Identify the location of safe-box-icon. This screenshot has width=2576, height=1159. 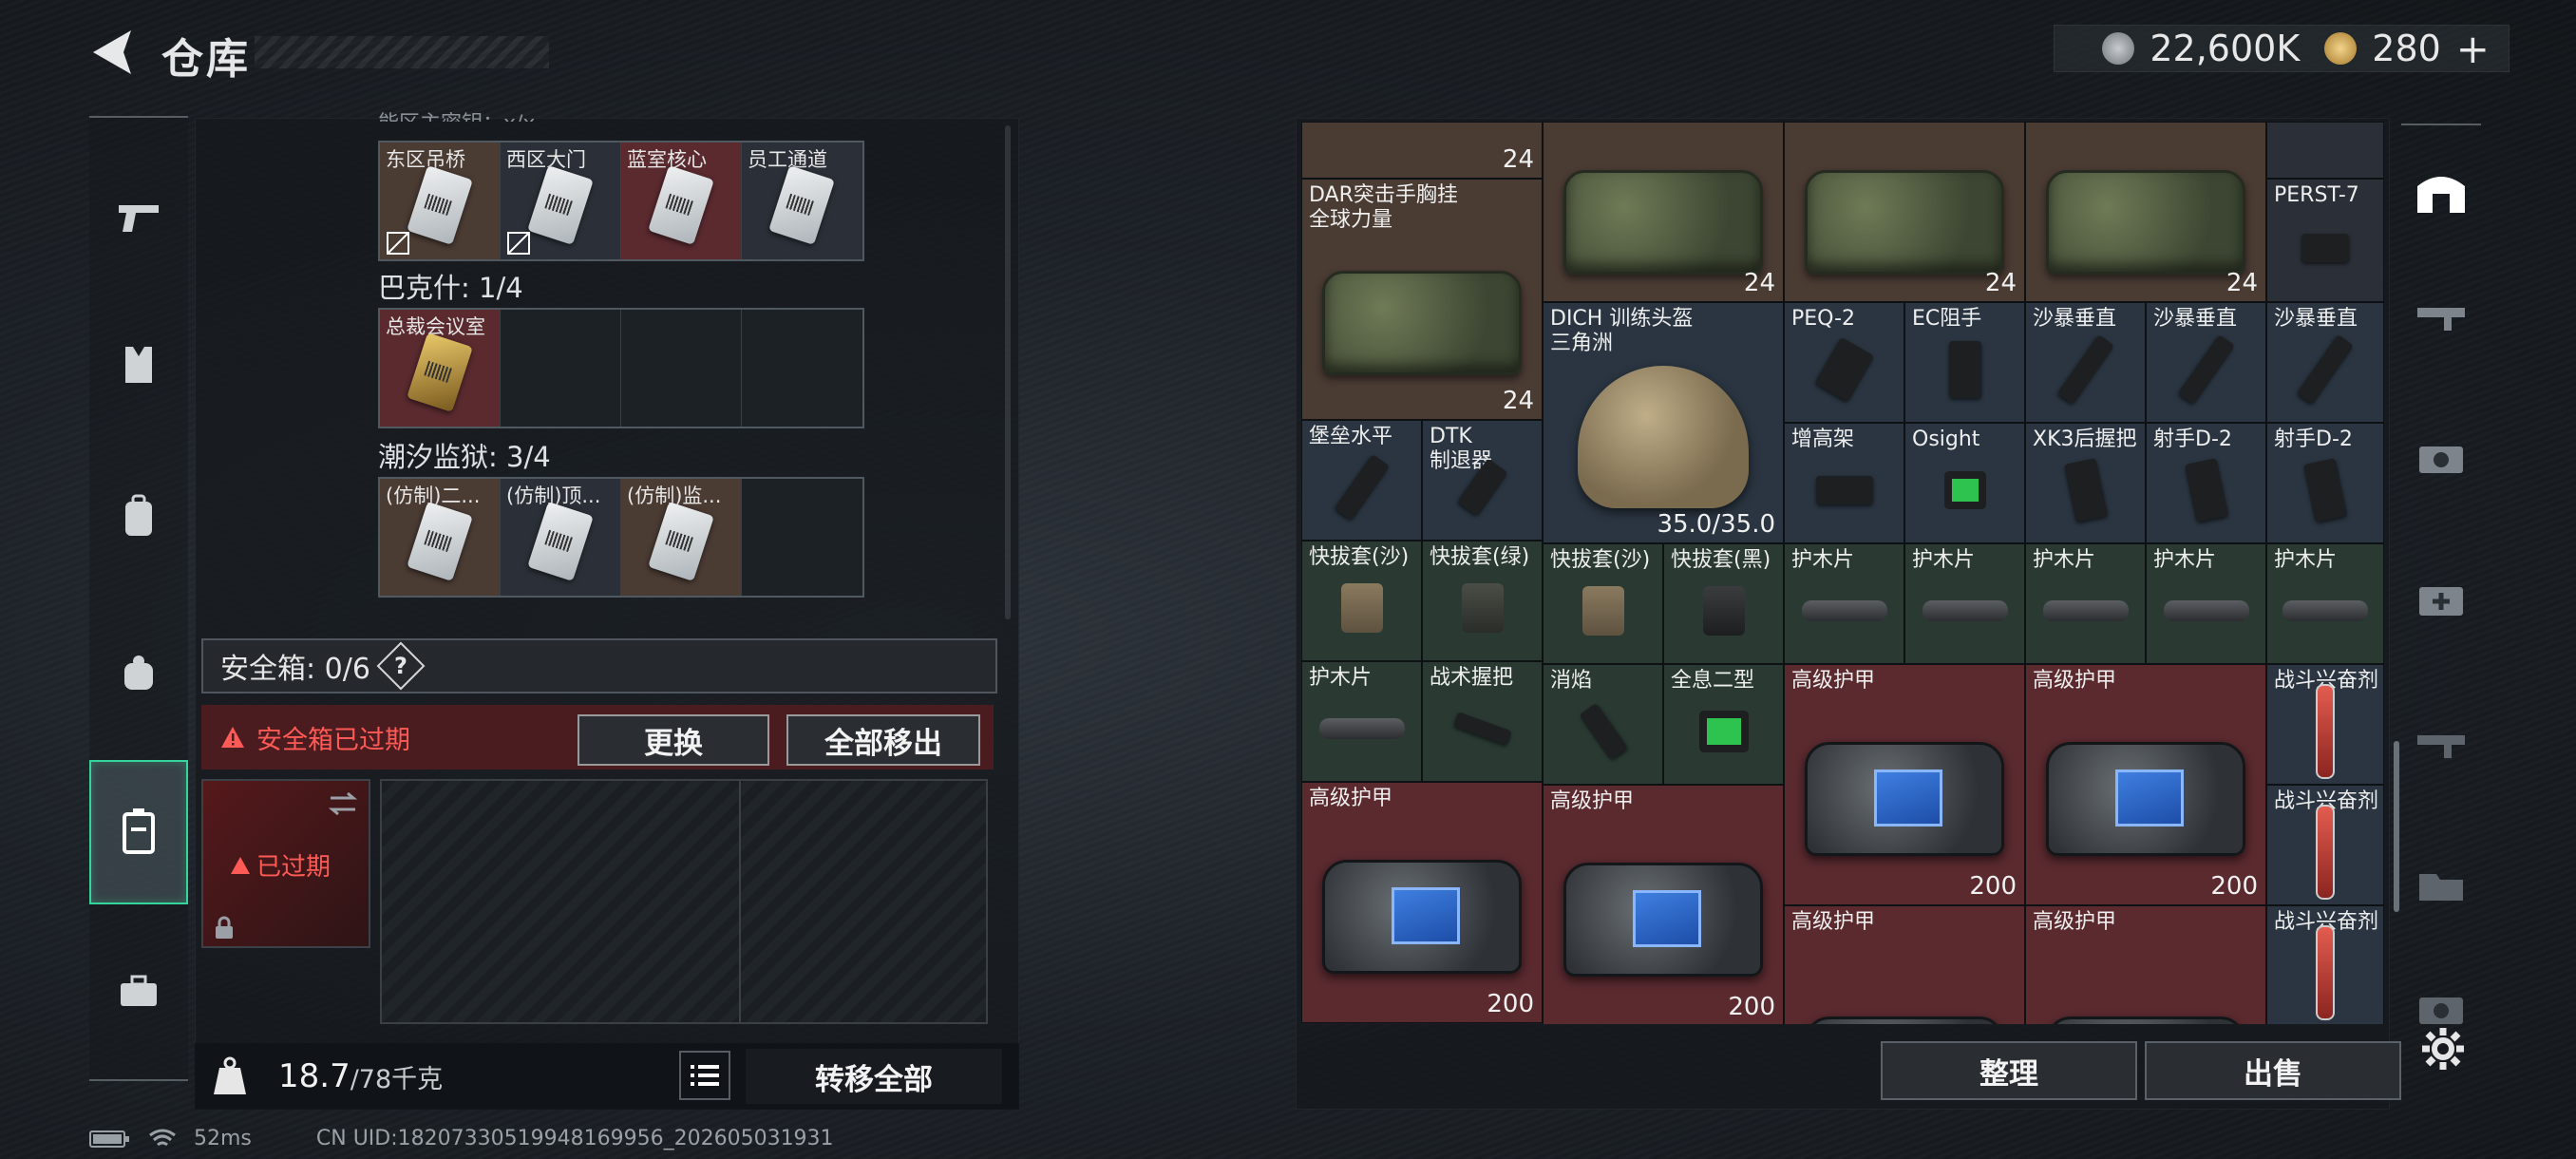
(139, 831).